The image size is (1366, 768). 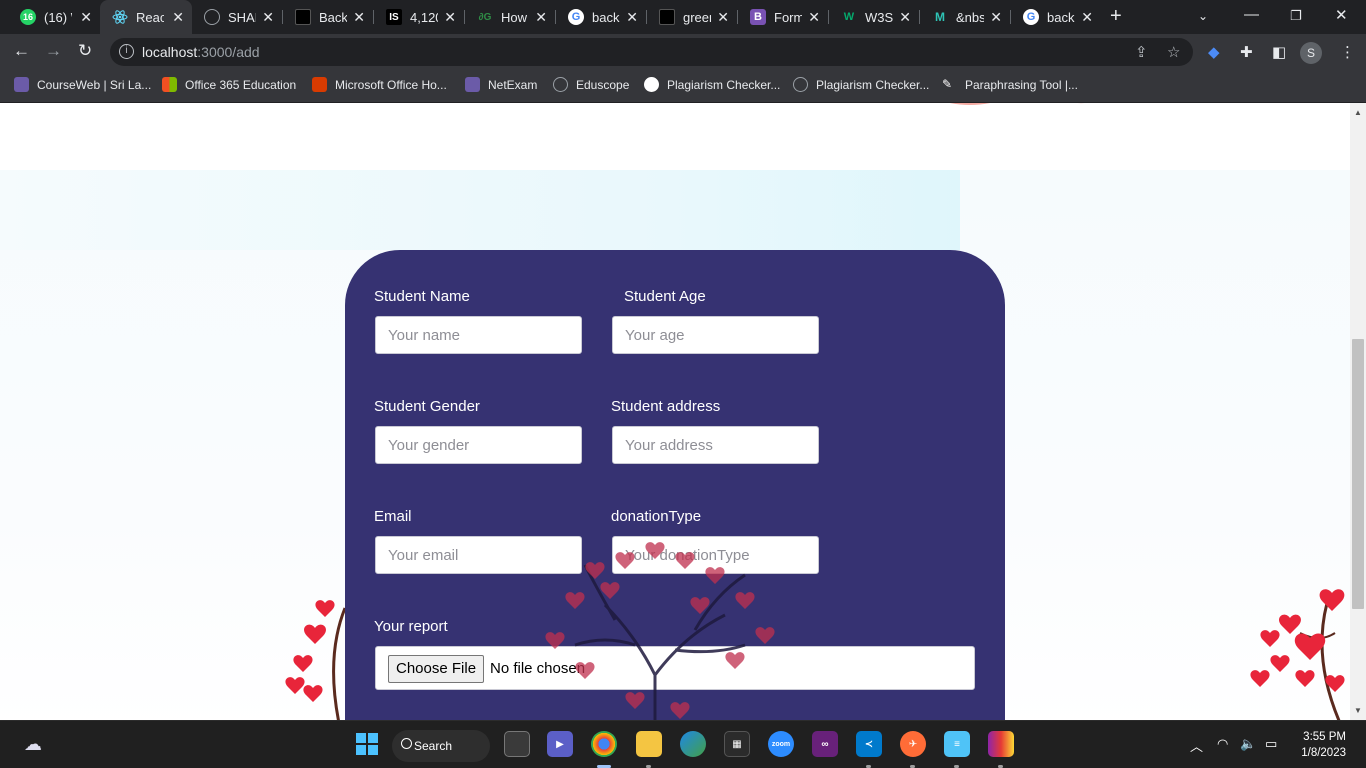 I want to click on office-home-icon, so click(x=319, y=84).